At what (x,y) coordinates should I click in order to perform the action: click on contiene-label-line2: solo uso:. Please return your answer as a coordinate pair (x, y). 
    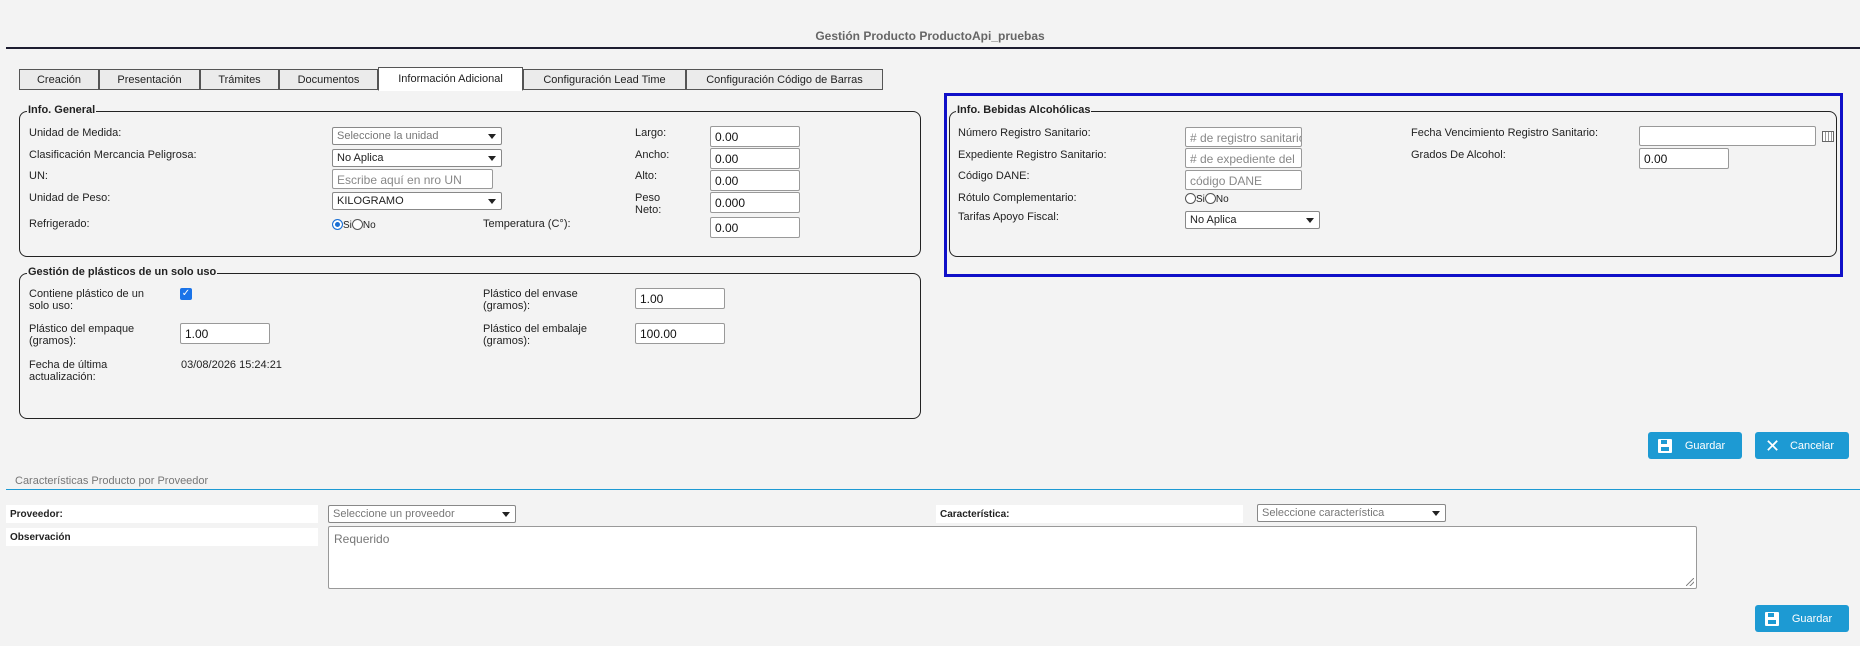
    Looking at the image, I should click on (51, 306).